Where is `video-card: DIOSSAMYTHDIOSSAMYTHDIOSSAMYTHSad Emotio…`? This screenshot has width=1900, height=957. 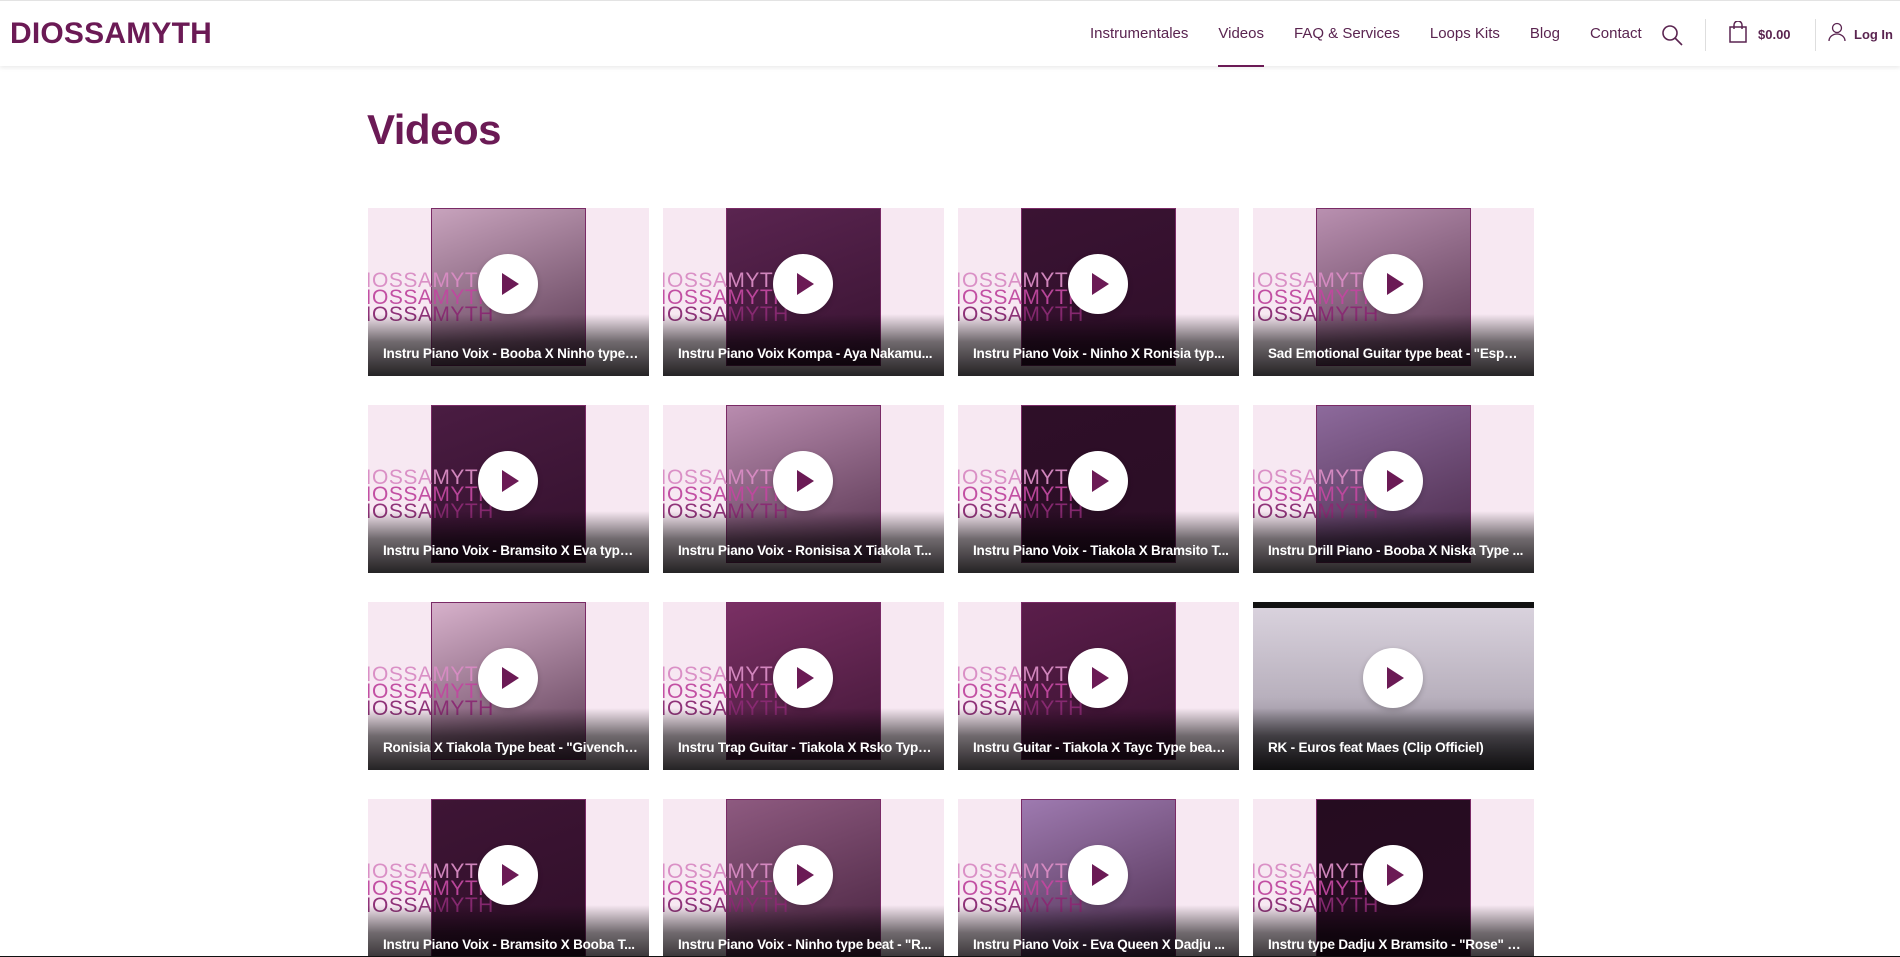 video-card: DIOSSAMYTHDIOSSAMYTHDIOSSAMYTHSad Emotio… is located at coordinates (1393, 292).